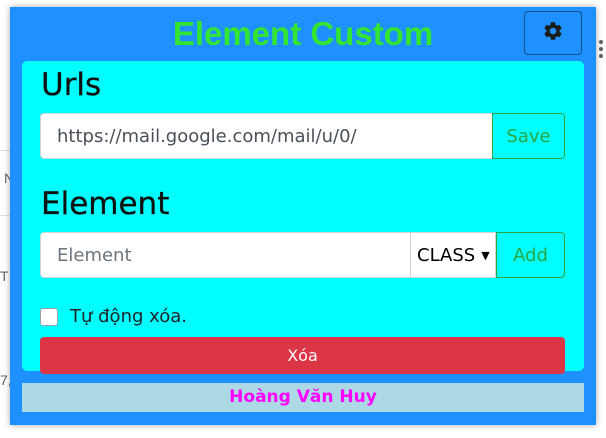 This screenshot has width=606, height=438. Describe the element at coordinates (128, 316) in the screenshot. I see `auto-delete-label: Tự động xóa.` at that location.